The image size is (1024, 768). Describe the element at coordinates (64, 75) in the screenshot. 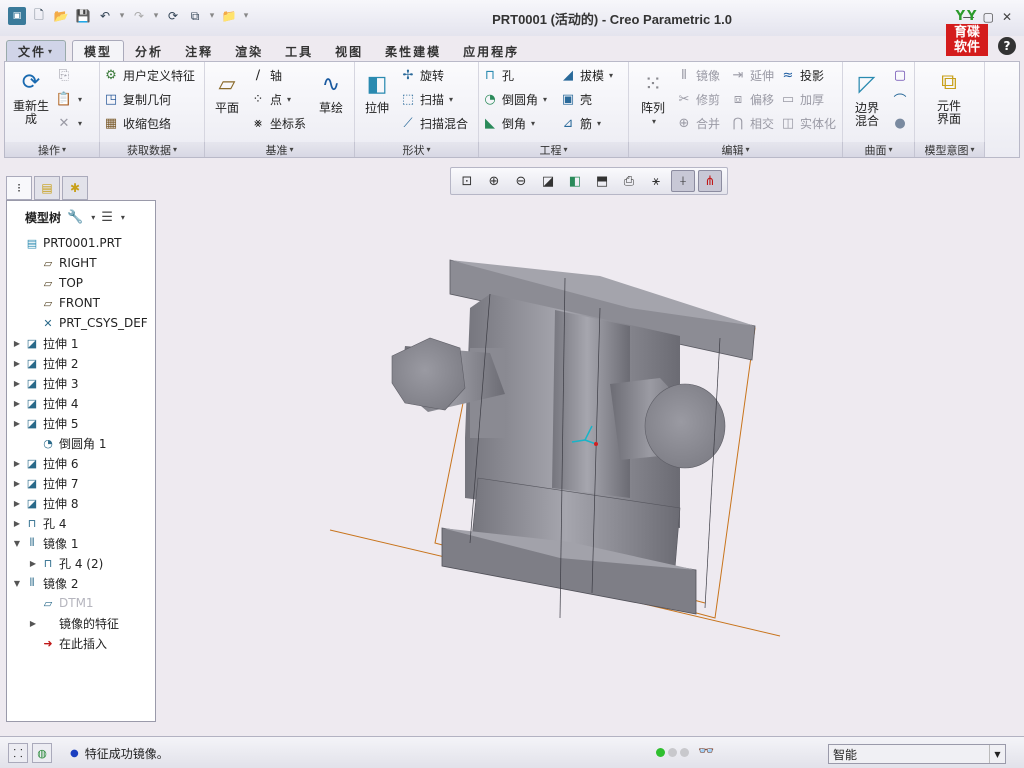

I see `copy-button: ⎘` at that location.